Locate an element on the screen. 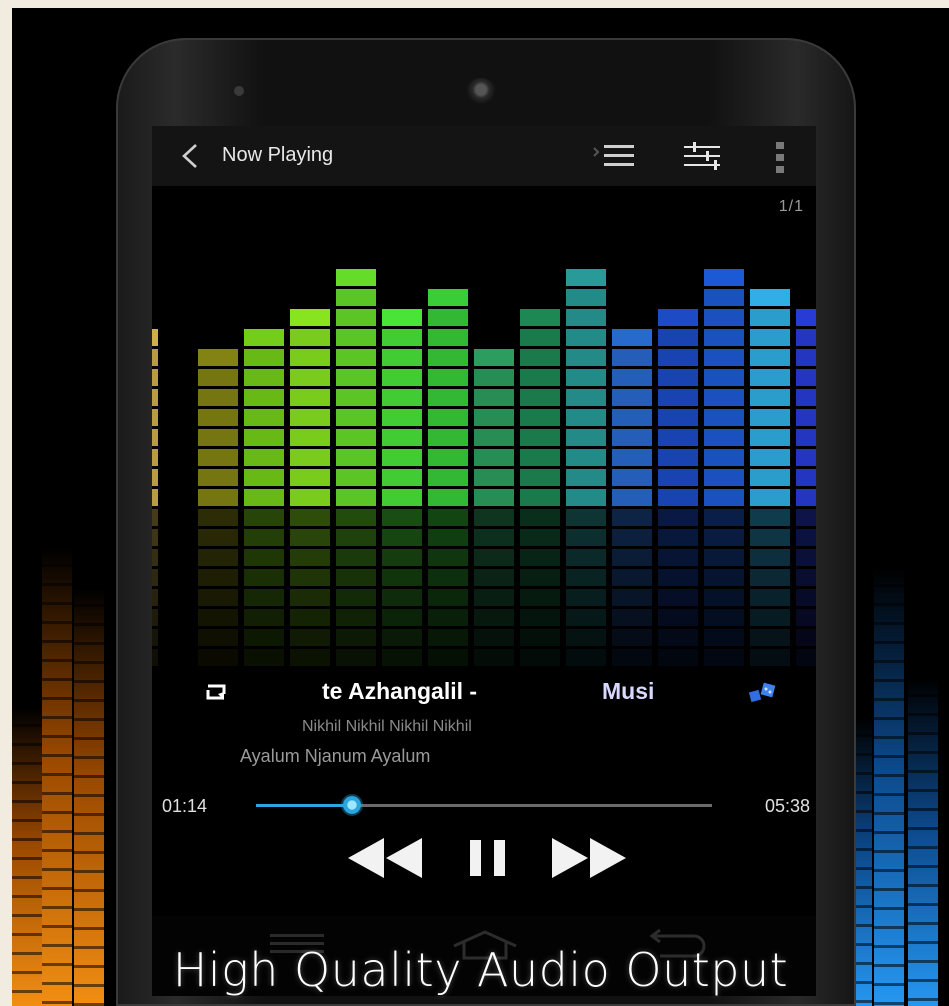  action-bar: Now Playing is located at coordinates (484, 156).